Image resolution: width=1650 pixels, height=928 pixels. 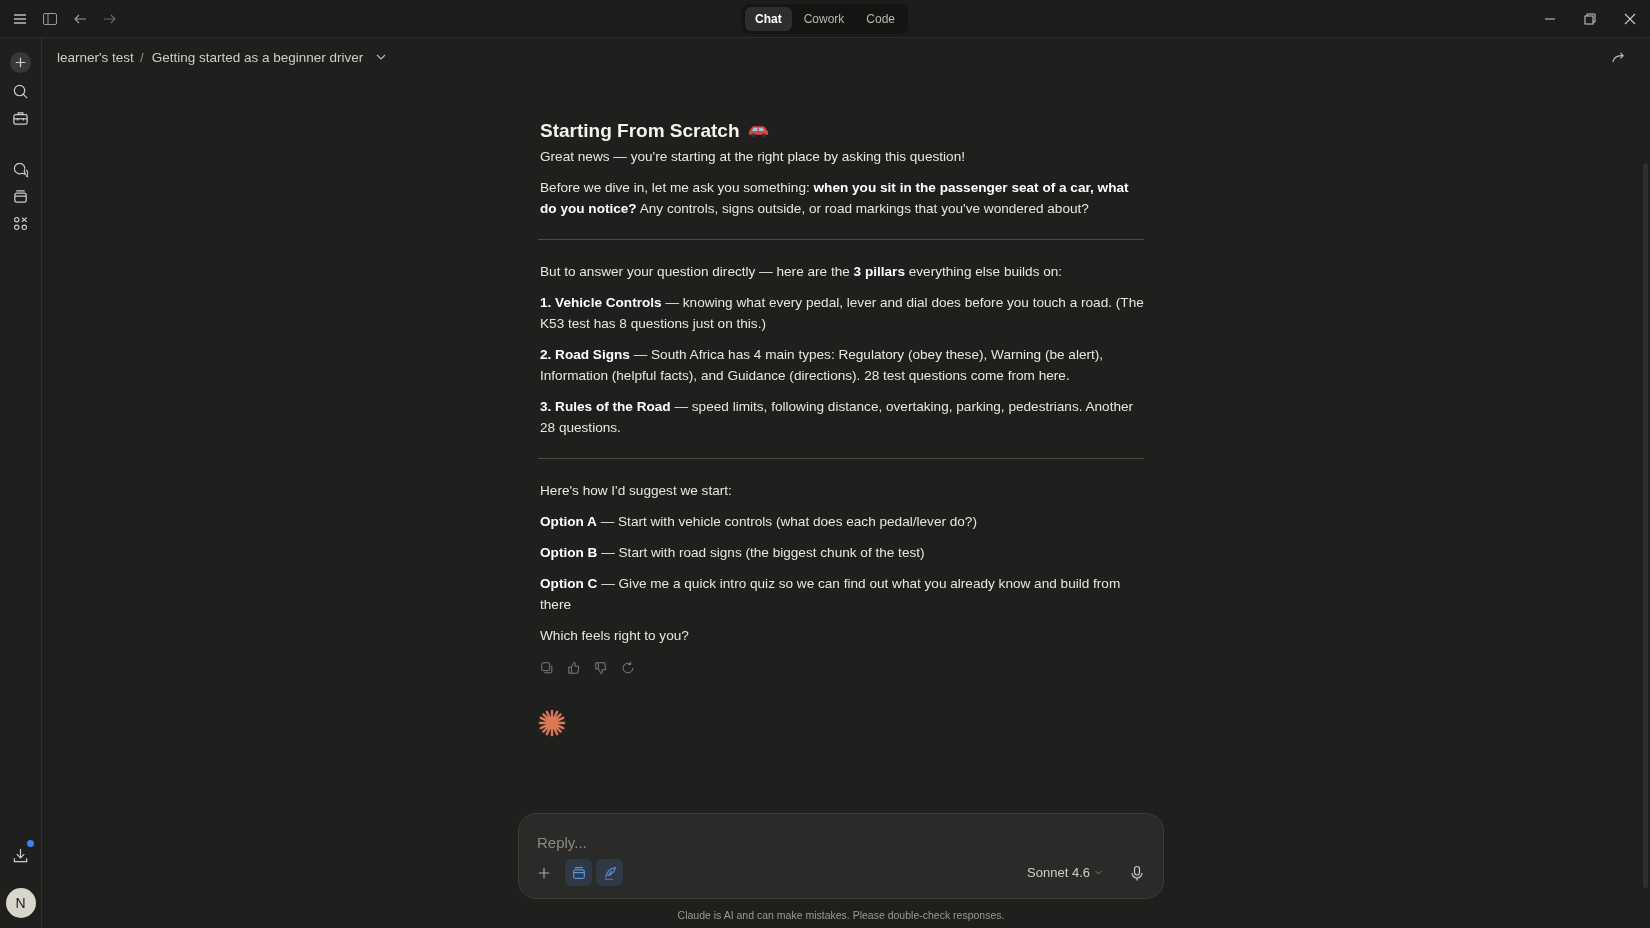 I want to click on response-paragraph: Option B — Start with road signs (the biggest chunk of the test), so click(x=733, y=553).